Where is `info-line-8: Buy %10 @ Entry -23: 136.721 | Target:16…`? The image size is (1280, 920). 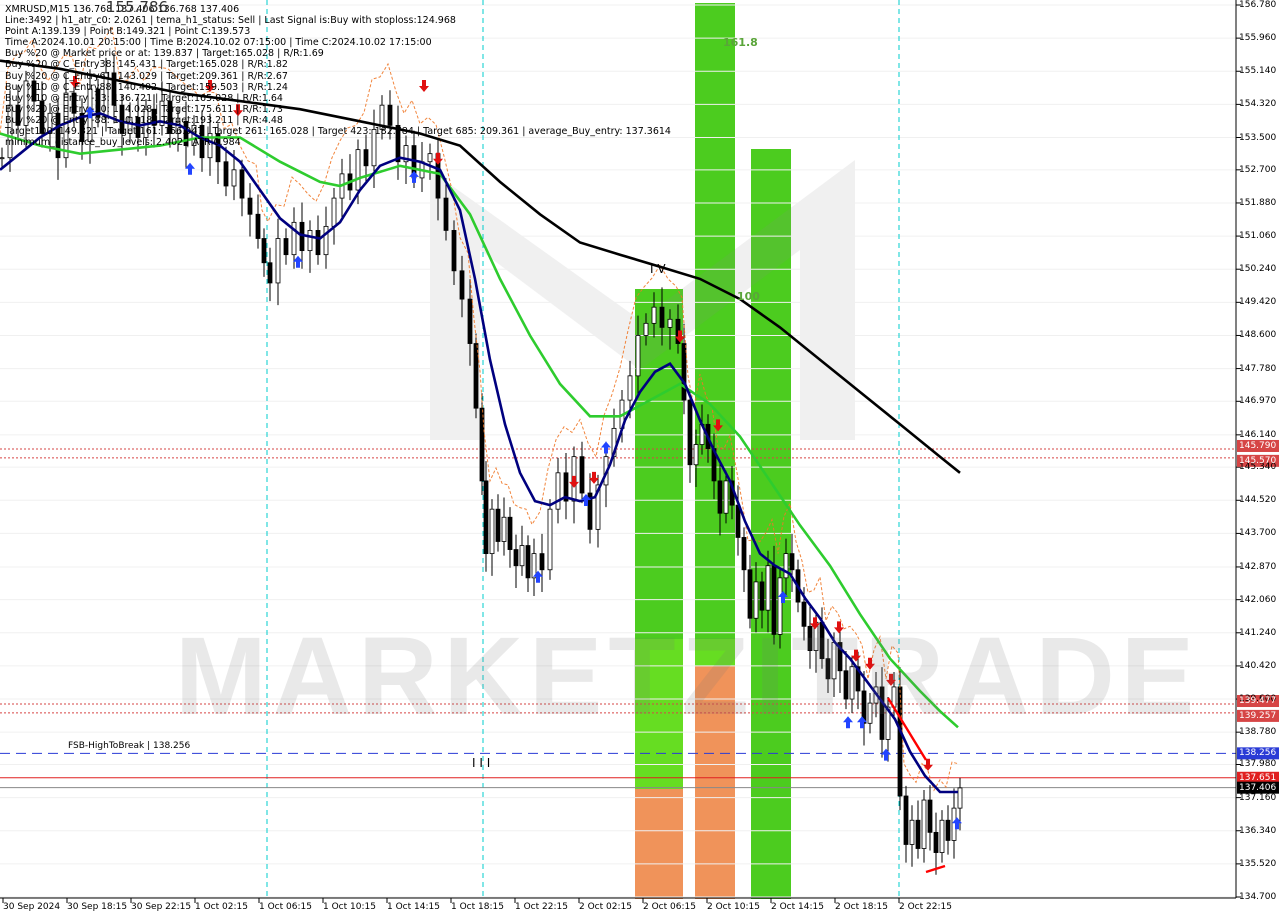
info-line-8: Buy %10 @ Entry -23: 136.721 | Target:16… is located at coordinates (144, 98).